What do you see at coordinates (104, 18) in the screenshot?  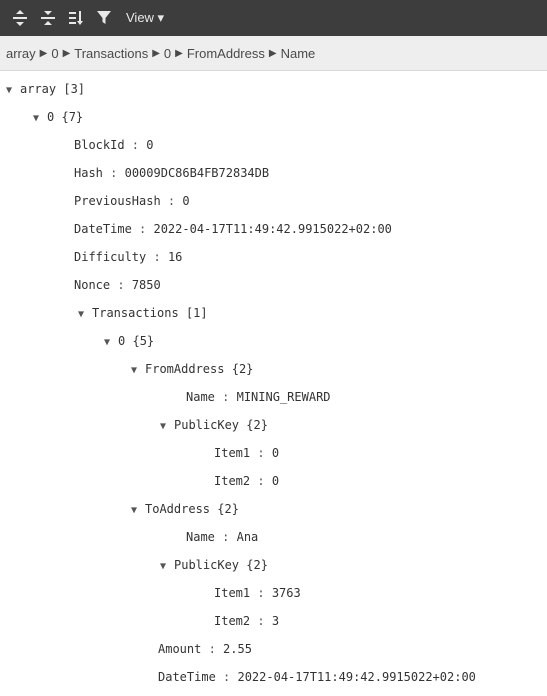 I see `filter-icon` at bounding box center [104, 18].